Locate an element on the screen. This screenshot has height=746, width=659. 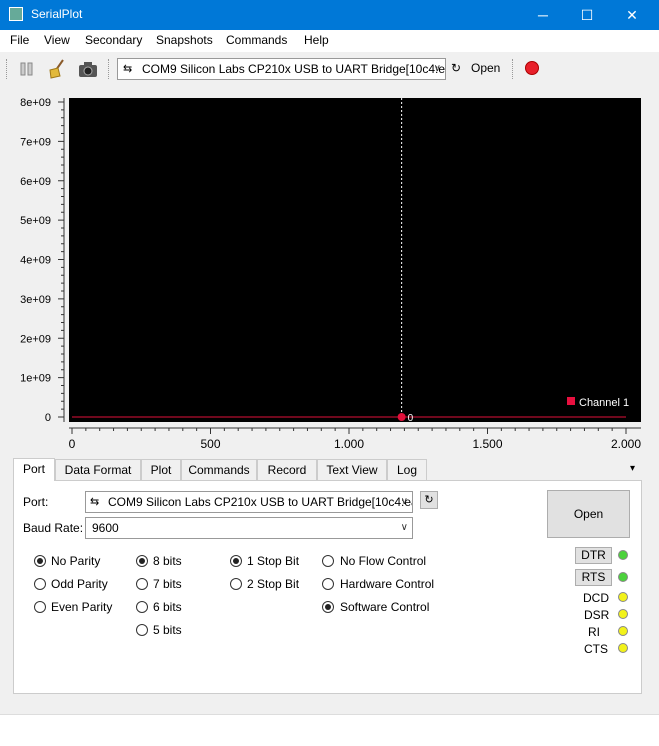
x-axis: 0 500 1.000 1.500 2.000 is located at coordinates (355, 439).